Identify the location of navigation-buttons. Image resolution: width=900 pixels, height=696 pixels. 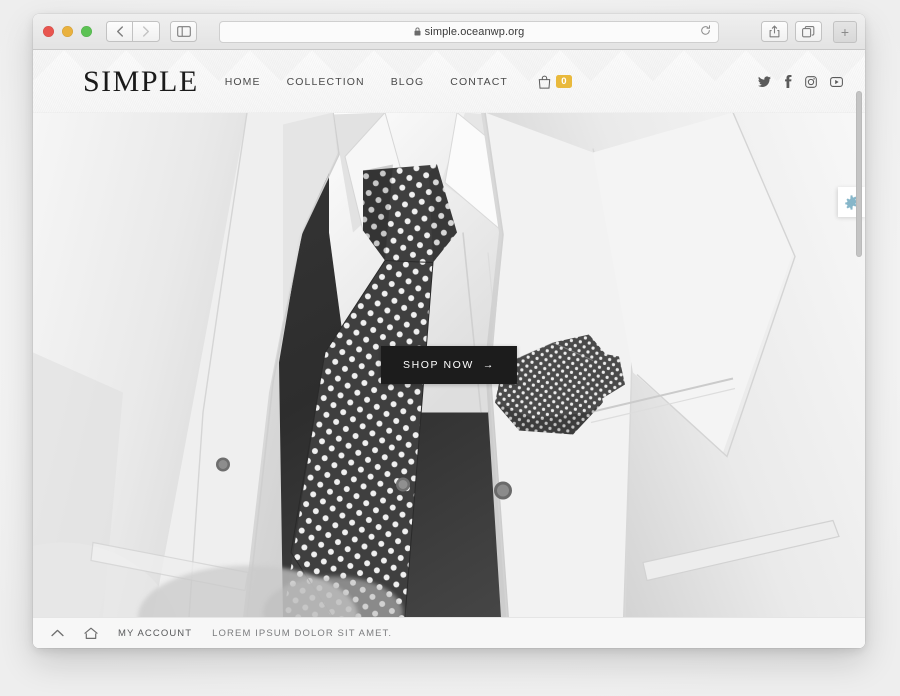
(133, 31).